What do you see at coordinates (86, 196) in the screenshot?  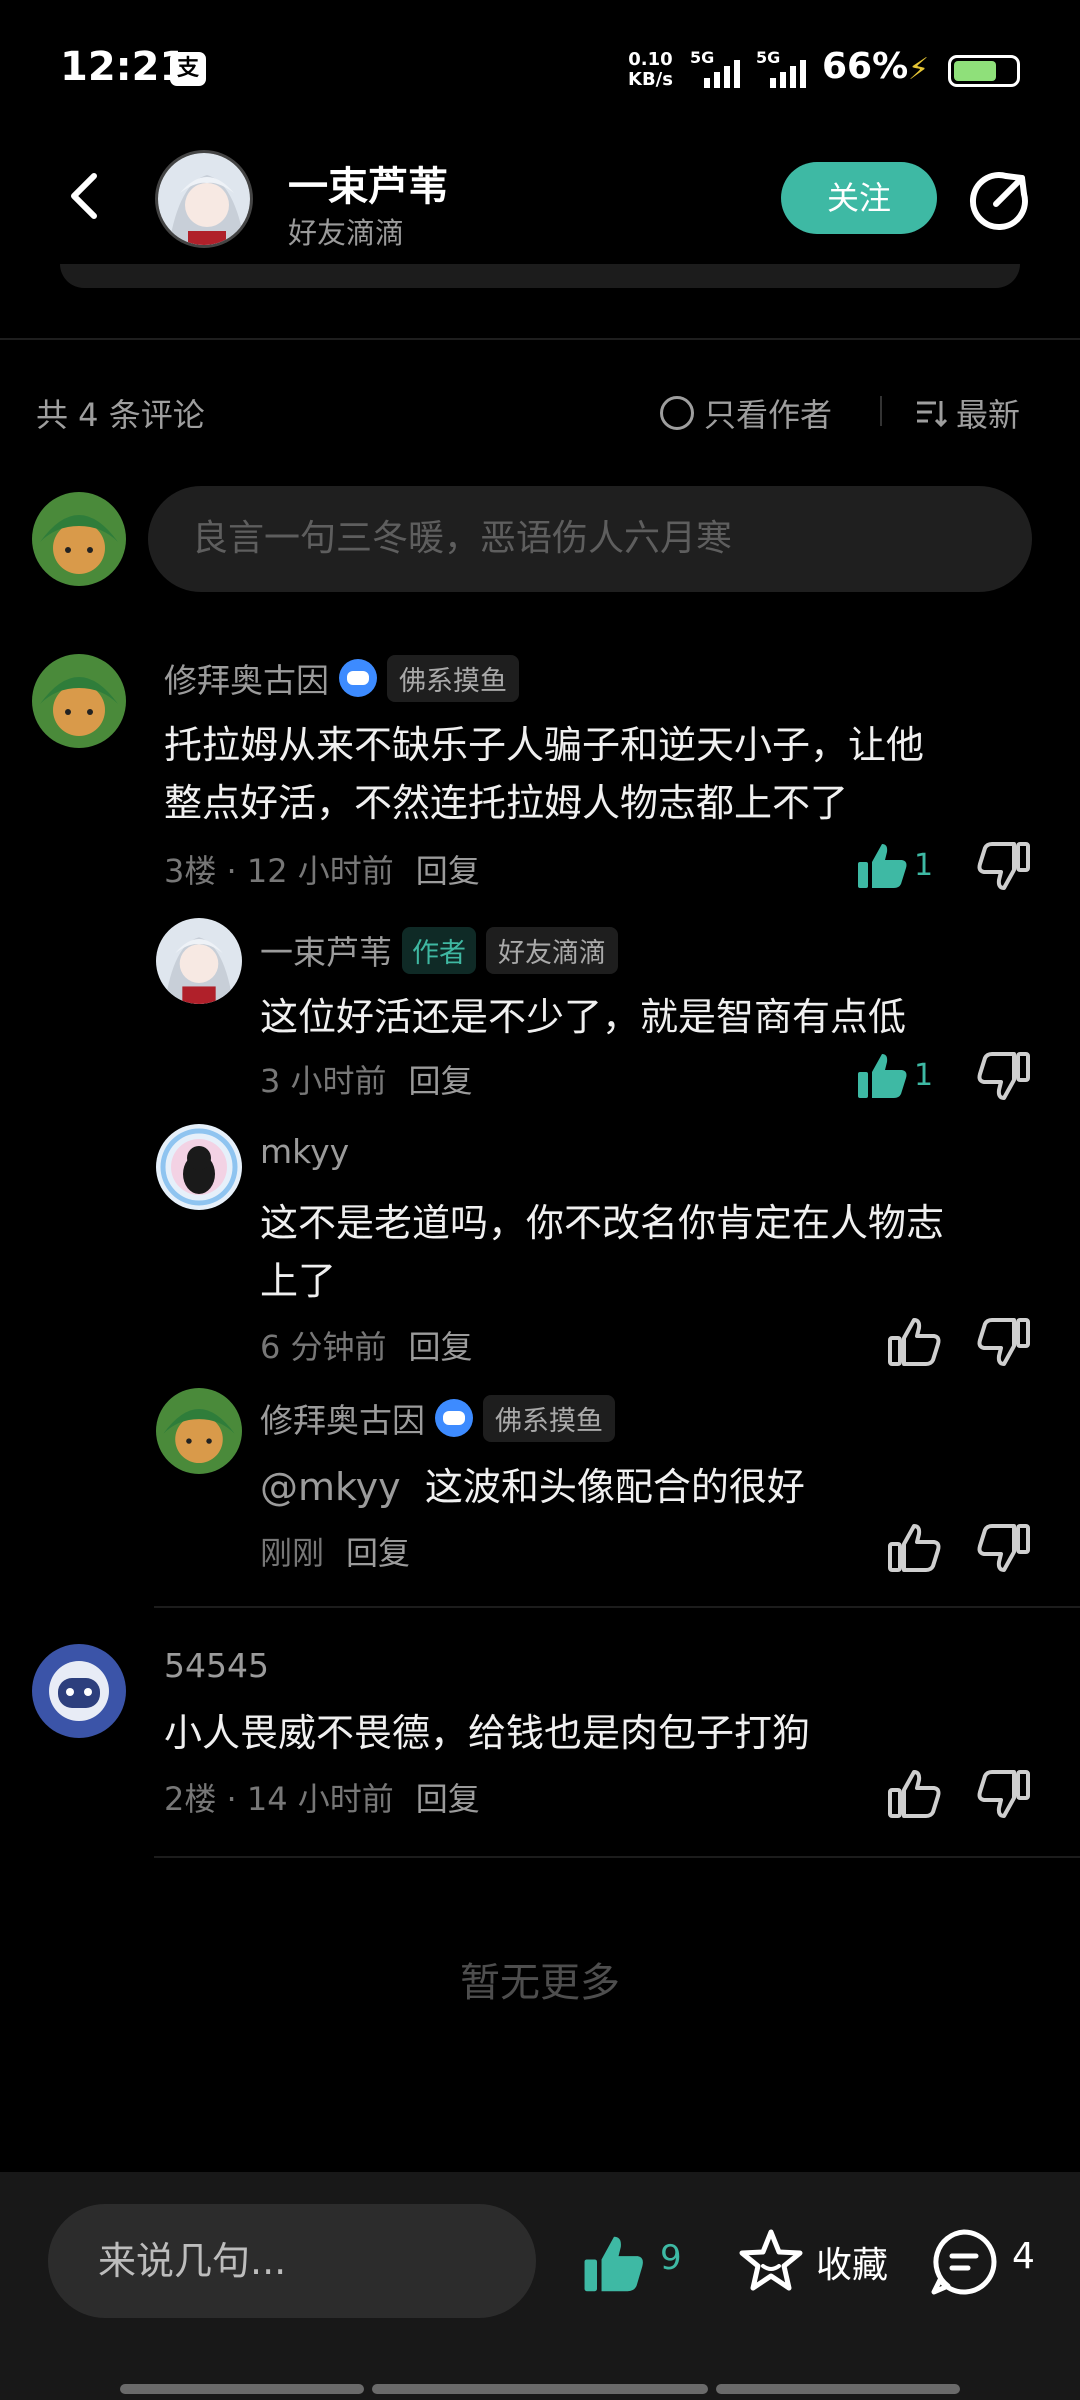 I see `back-icon` at bounding box center [86, 196].